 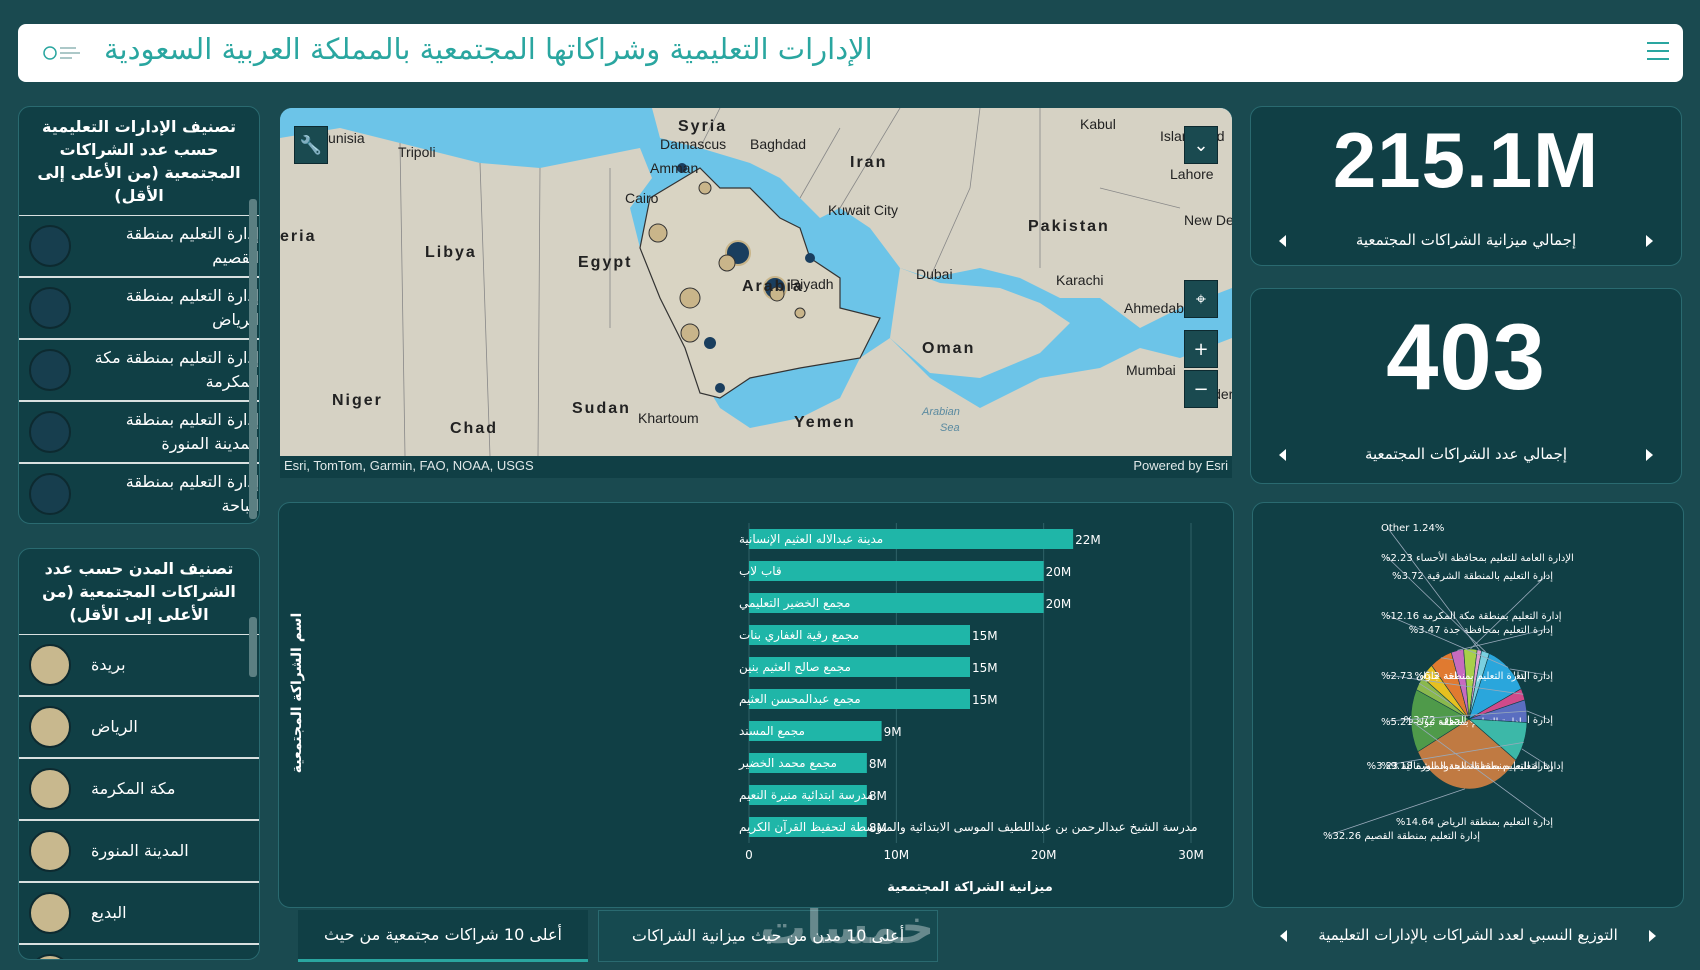 What do you see at coordinates (787, 763) in the screenshot?
I see `y-category-label: مجمع محمد الخضير` at bounding box center [787, 763].